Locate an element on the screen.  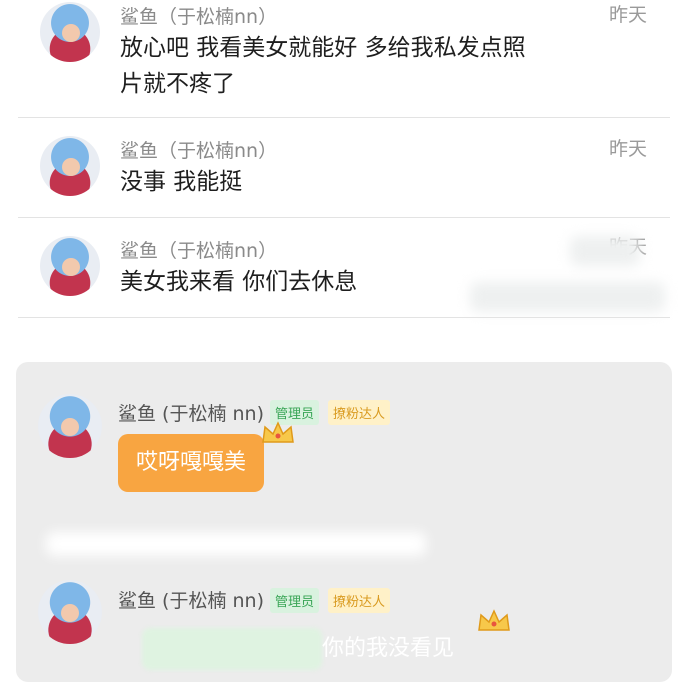
comment-text: 放心吧 我看美女就能好 多给我私发点照 片就不疼了 is located at coordinates (323, 66).